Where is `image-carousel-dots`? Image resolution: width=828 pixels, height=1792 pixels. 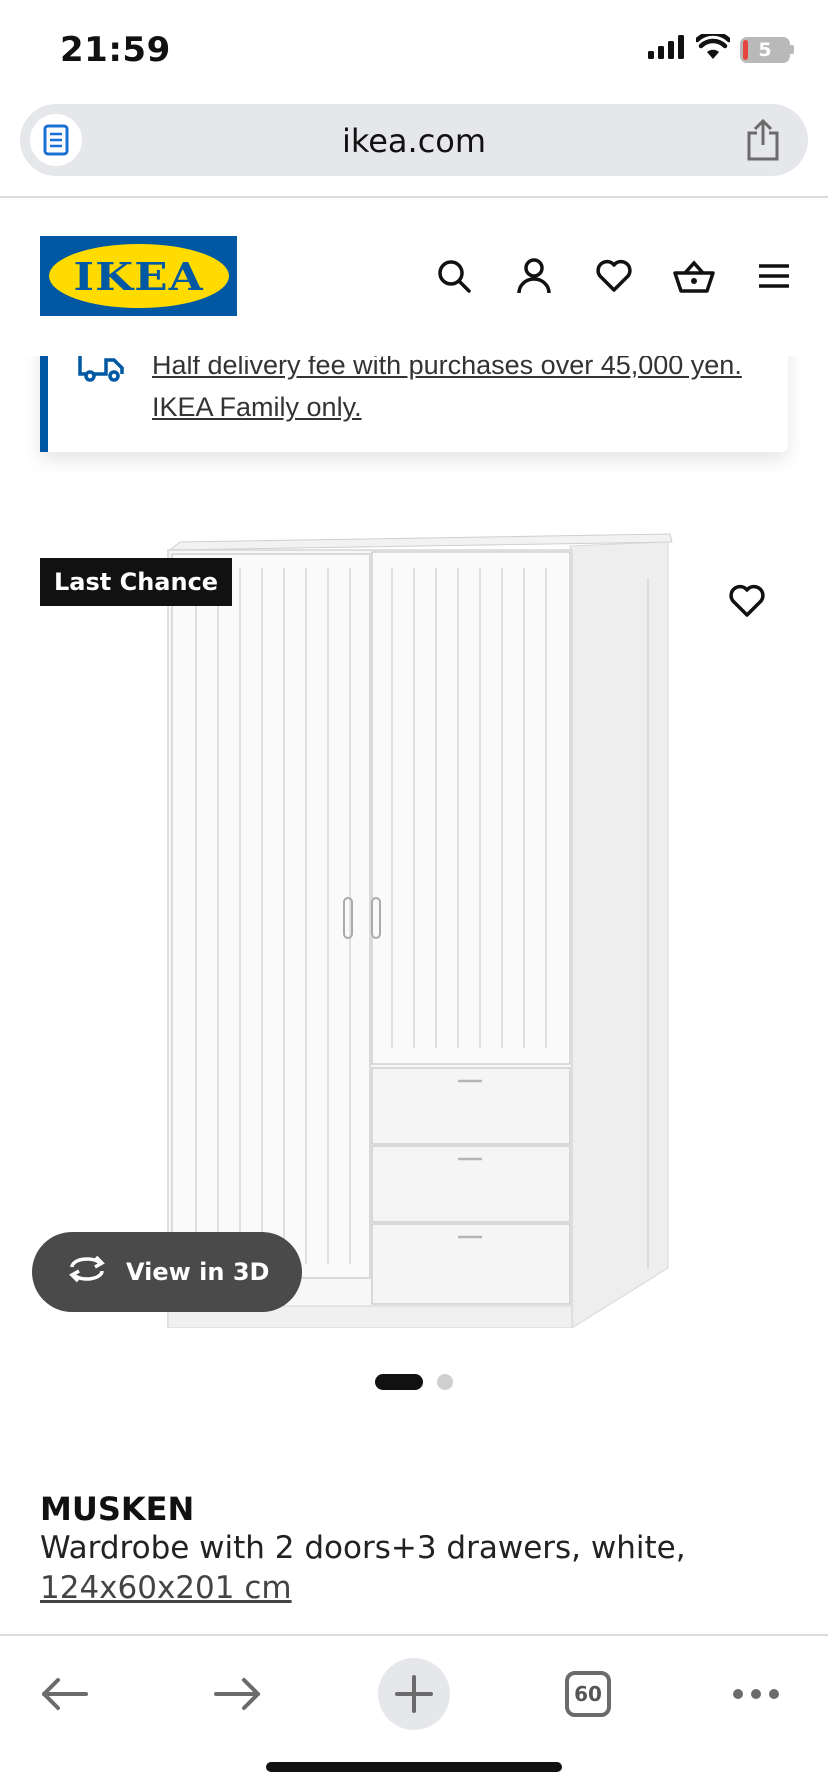
image-carousel-dots is located at coordinates (414, 1382).